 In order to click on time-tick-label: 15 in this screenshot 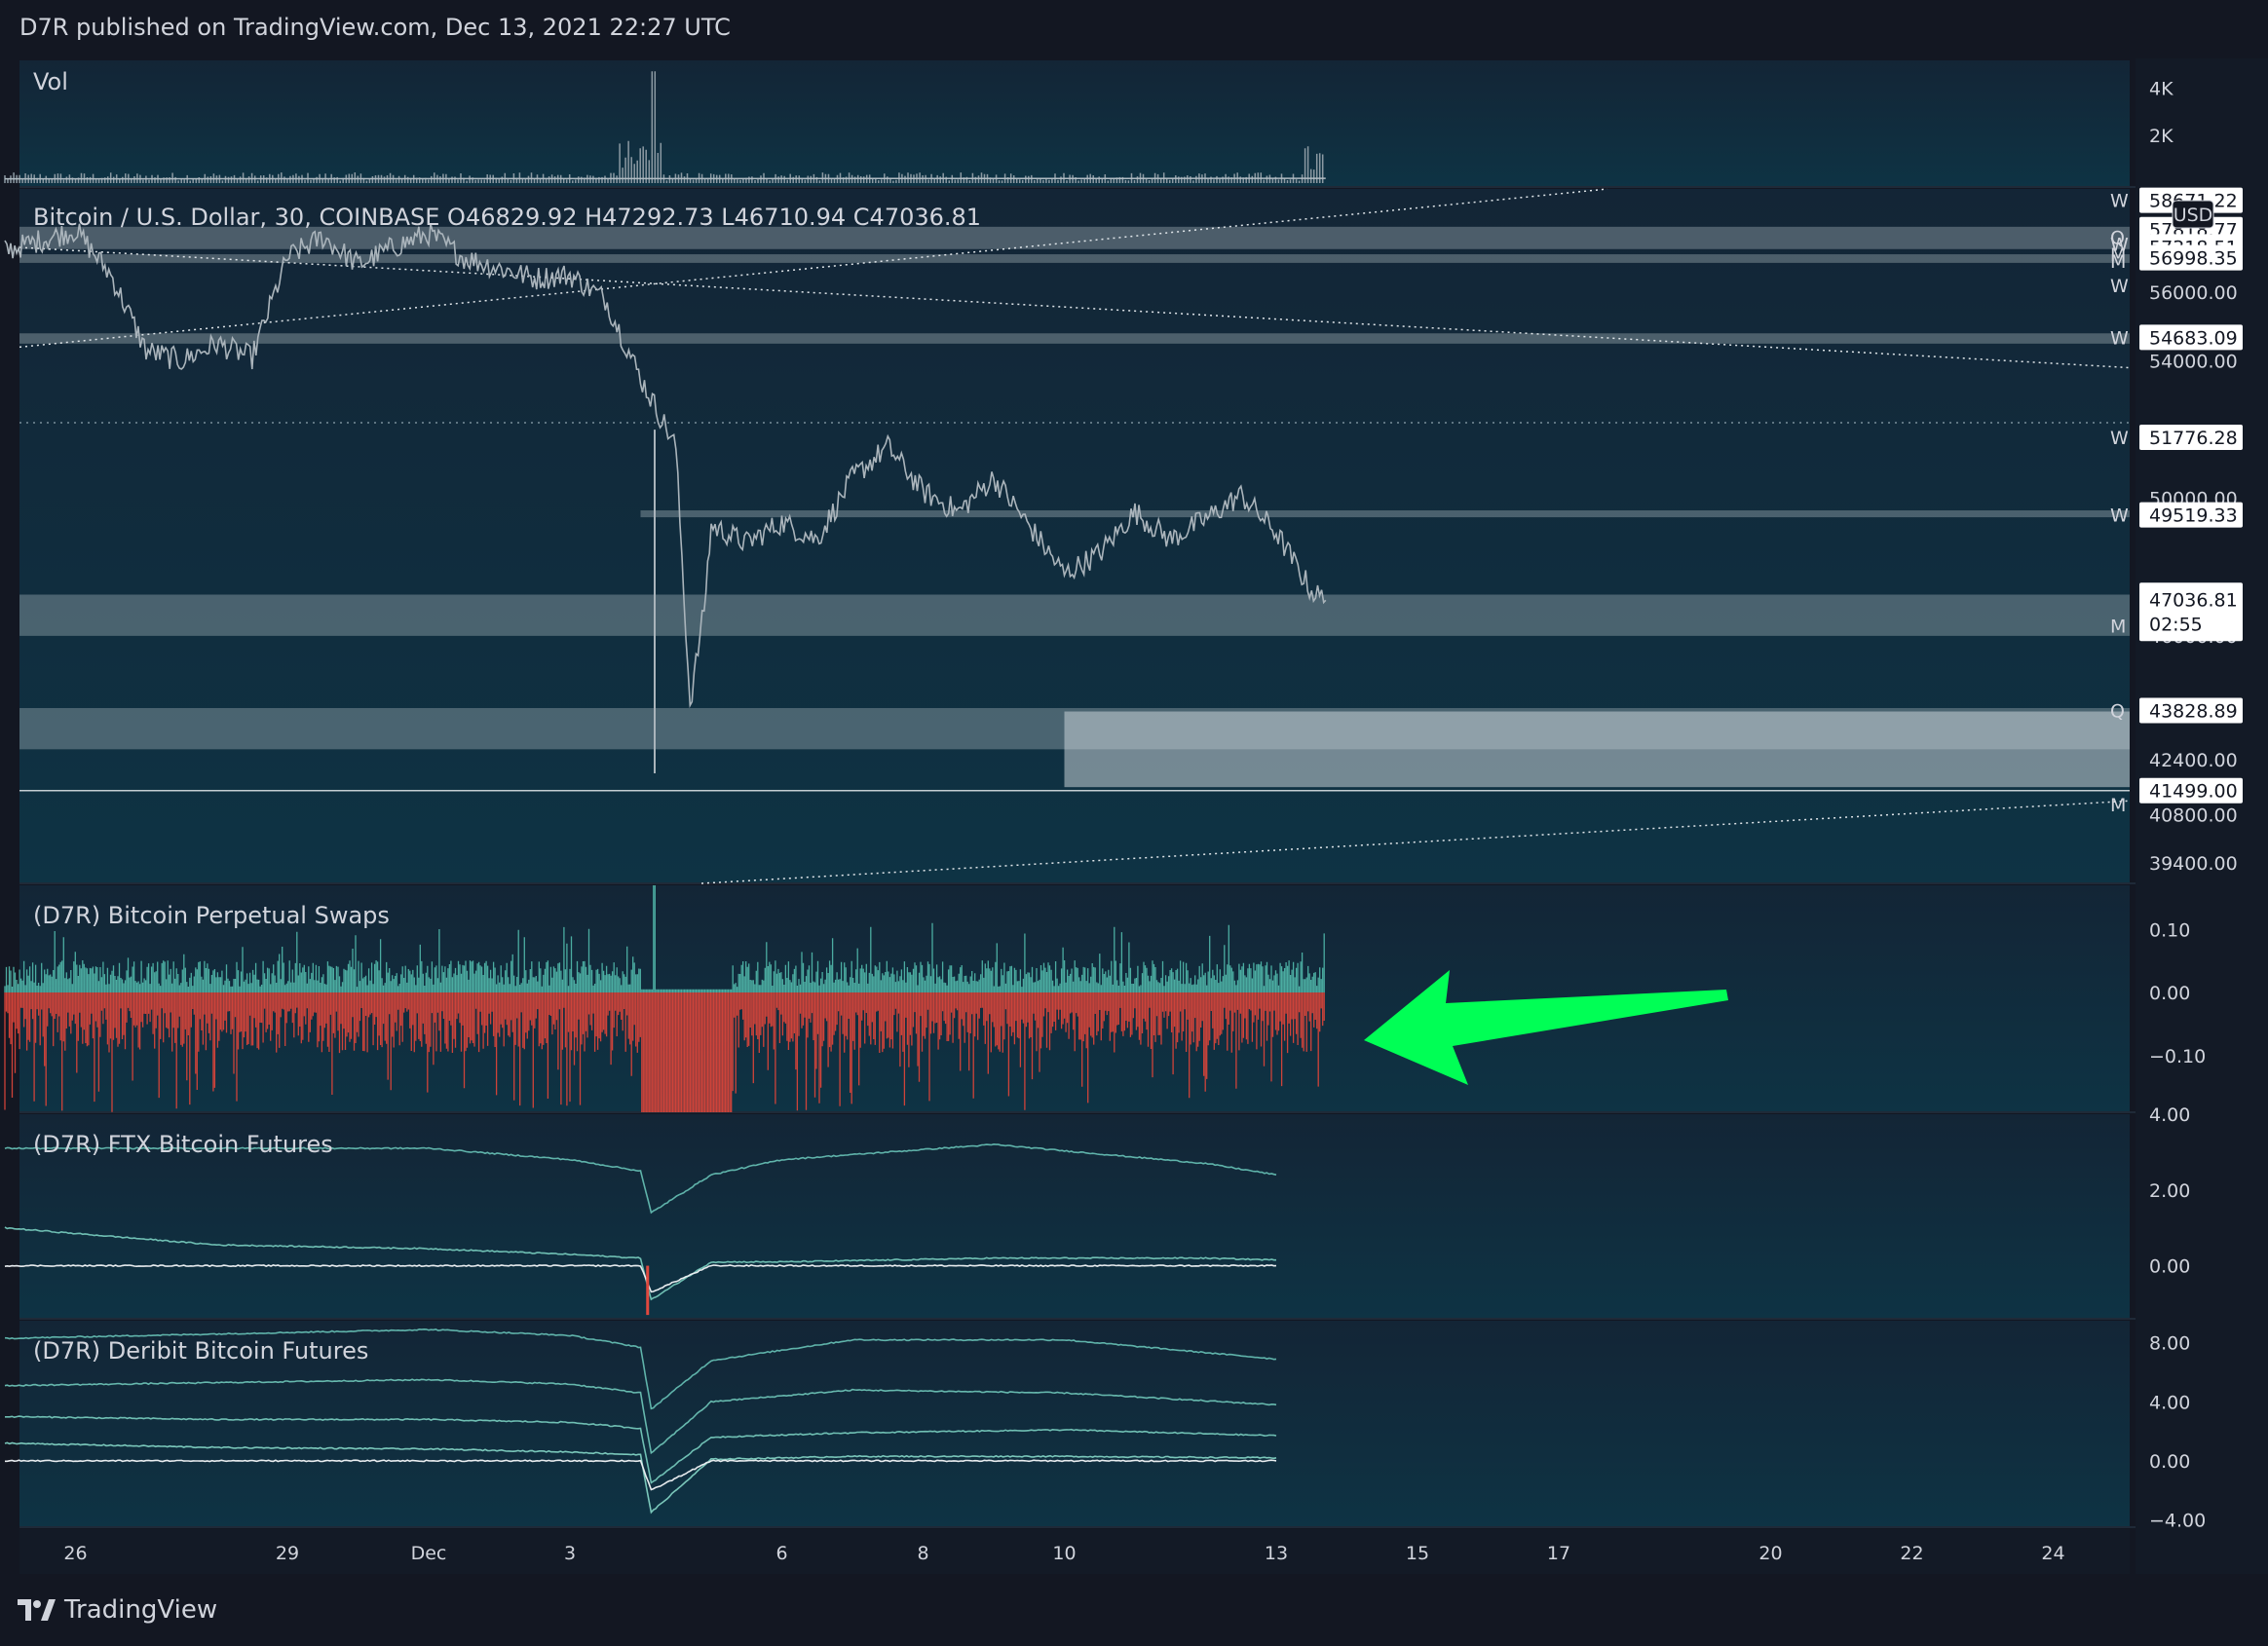, I will do `click(1417, 1553)`.